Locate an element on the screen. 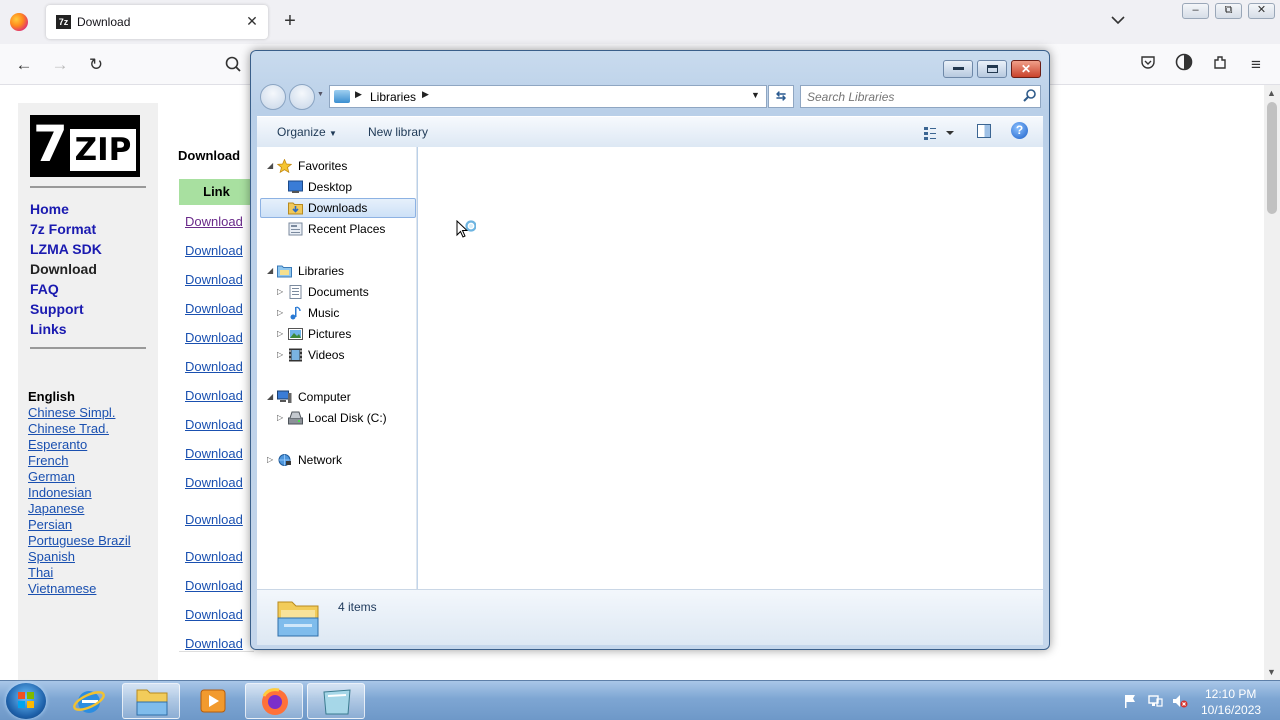 This screenshot has width=1280, height=720. tree-item-desktop: Desktop is located at coordinates (340, 187).